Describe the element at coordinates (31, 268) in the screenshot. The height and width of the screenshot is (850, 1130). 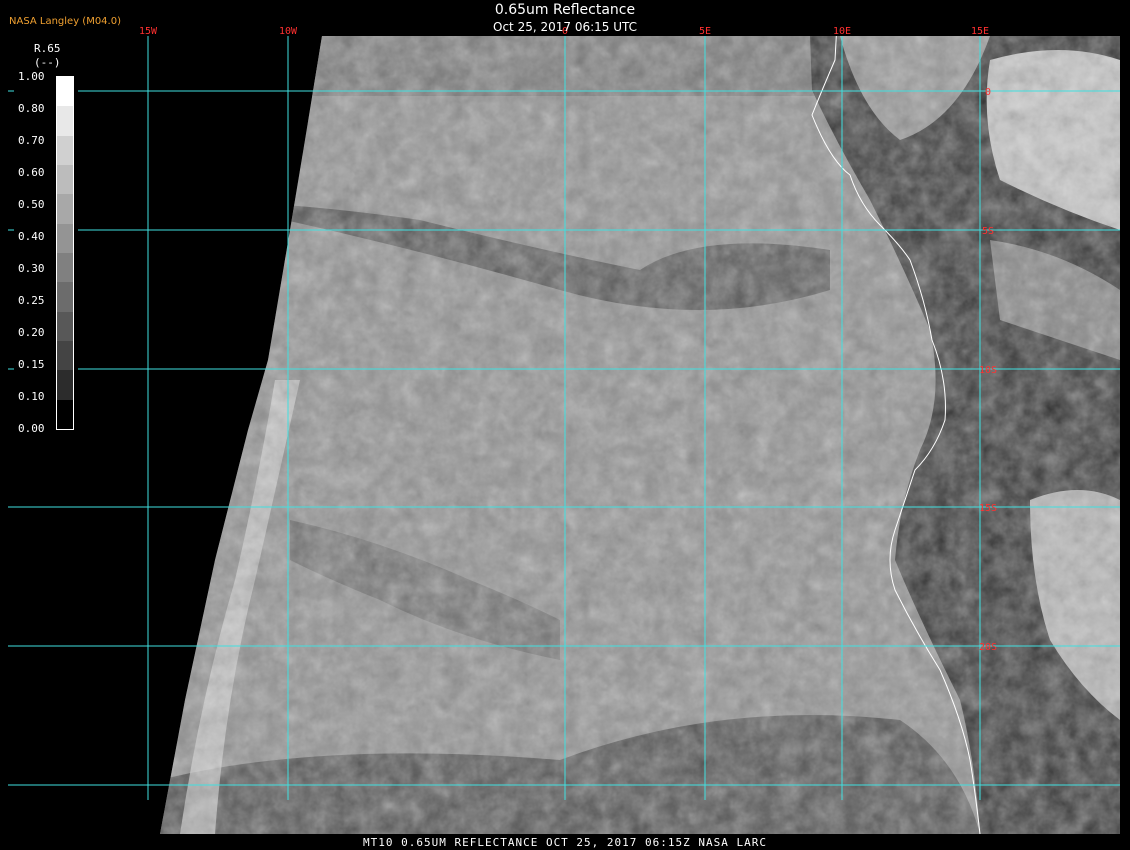
I see `legend-tick-label: 0.30` at that location.